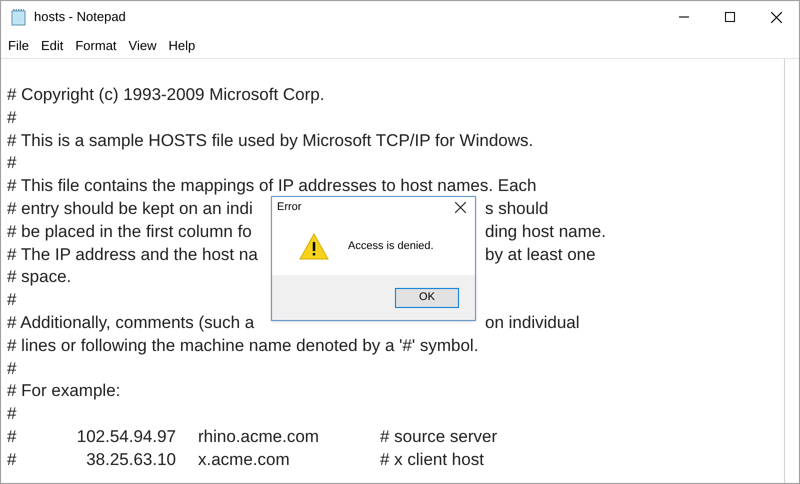 The height and width of the screenshot is (484, 800). Describe the element at coordinates (96, 46) in the screenshot. I see `menu-item: Format` at that location.